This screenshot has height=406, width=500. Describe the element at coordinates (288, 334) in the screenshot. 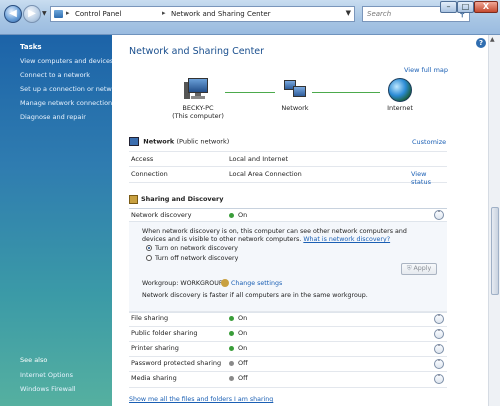

I see `public-folder-sharing-row: Public folder sharing On ˇ` at that location.